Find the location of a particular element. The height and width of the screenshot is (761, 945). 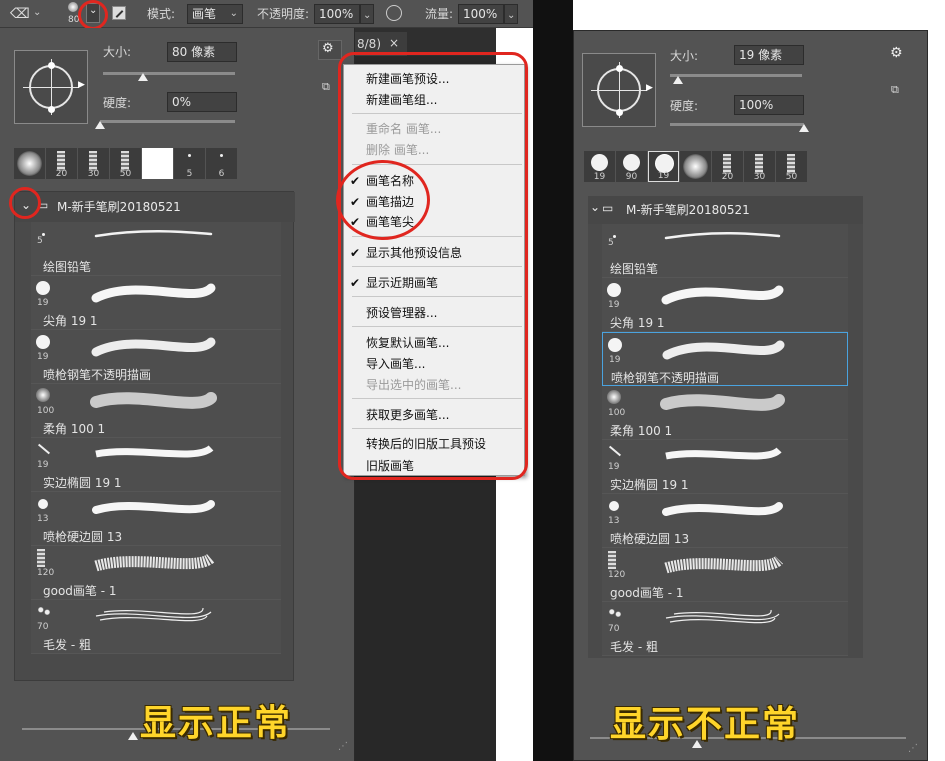

flow-input: 100% is located at coordinates (481, 14).